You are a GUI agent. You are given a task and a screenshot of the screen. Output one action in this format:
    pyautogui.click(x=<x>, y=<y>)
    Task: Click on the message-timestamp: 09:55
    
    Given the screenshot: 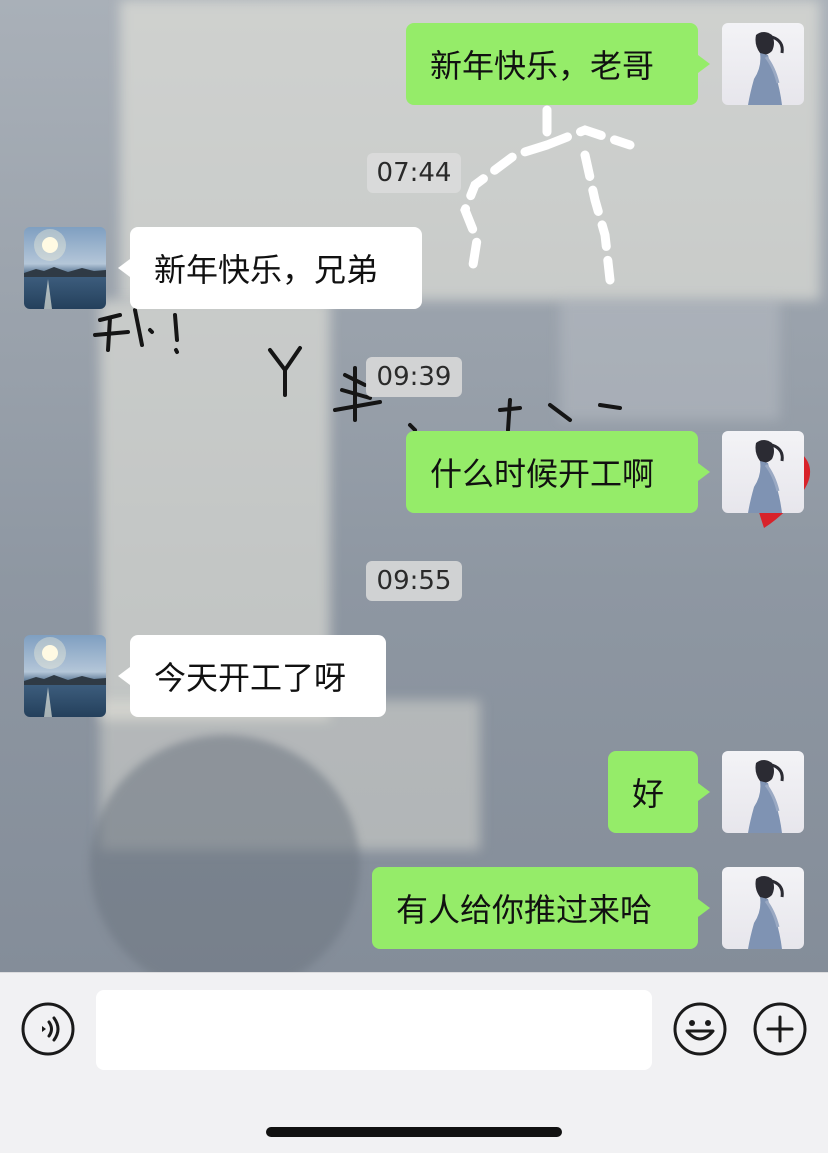 What is the action you would take?
    pyautogui.click(x=414, y=581)
    